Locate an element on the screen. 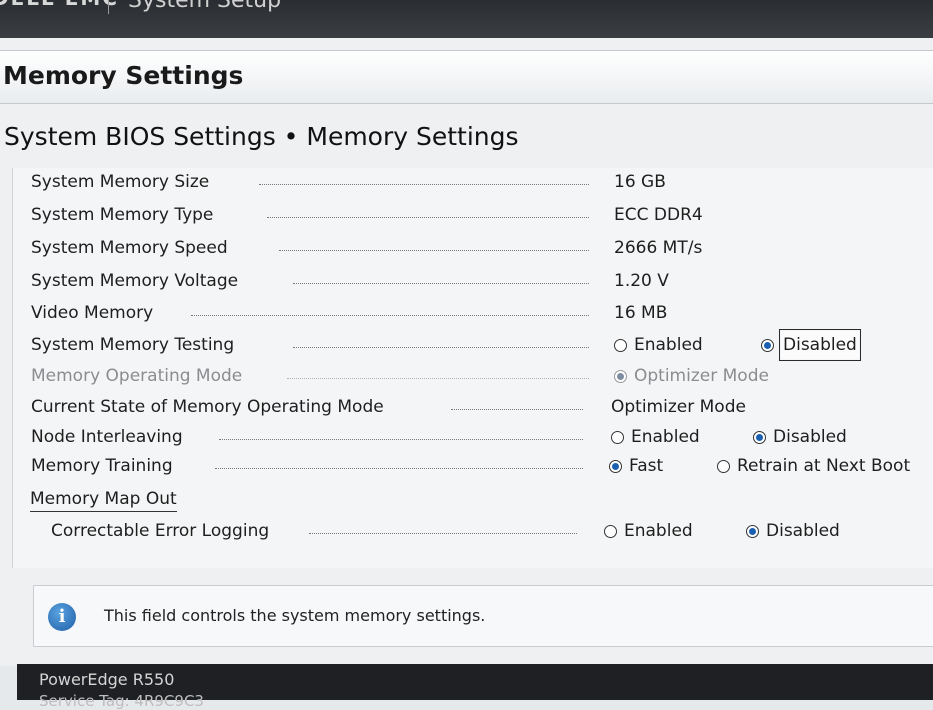 This screenshot has width=933, height=710. setting-value: ECC DDR4 is located at coordinates (658, 215).